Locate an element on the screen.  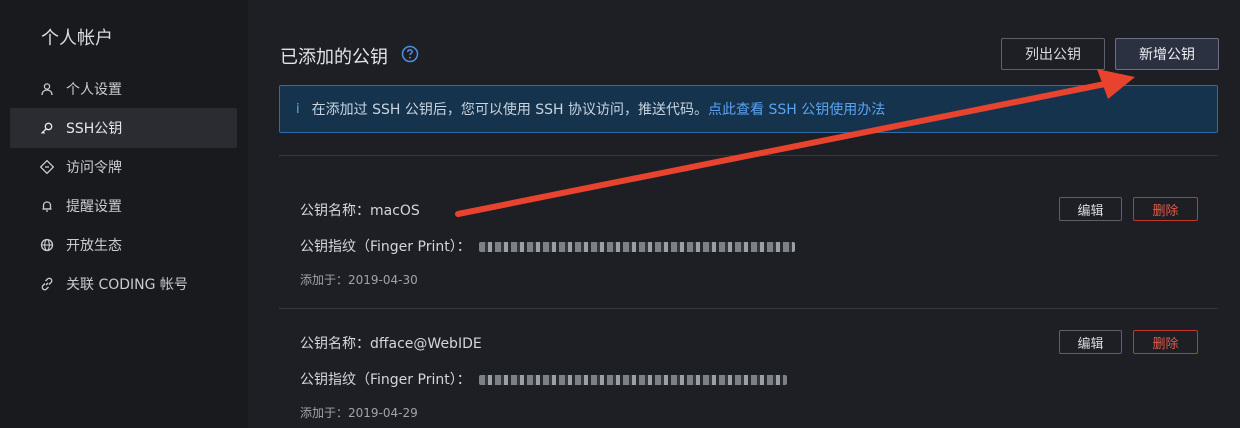
info-icon: i is located at coordinates (298, 109).